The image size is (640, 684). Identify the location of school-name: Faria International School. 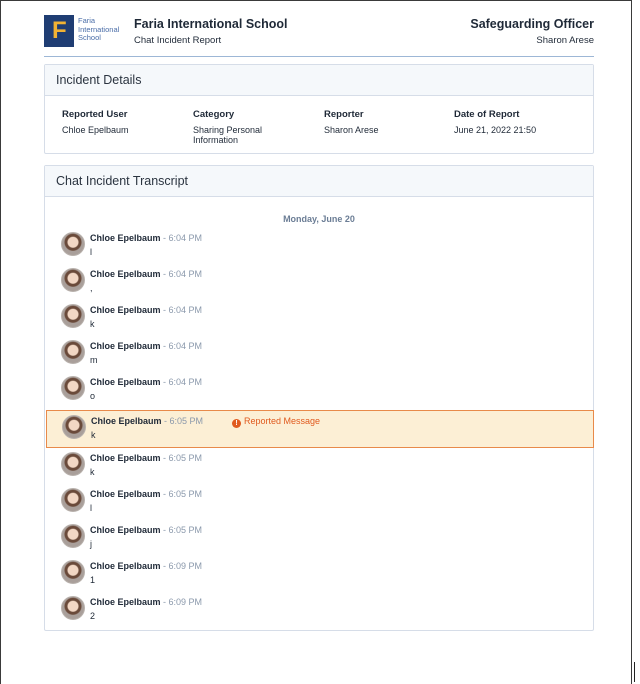
(211, 24).